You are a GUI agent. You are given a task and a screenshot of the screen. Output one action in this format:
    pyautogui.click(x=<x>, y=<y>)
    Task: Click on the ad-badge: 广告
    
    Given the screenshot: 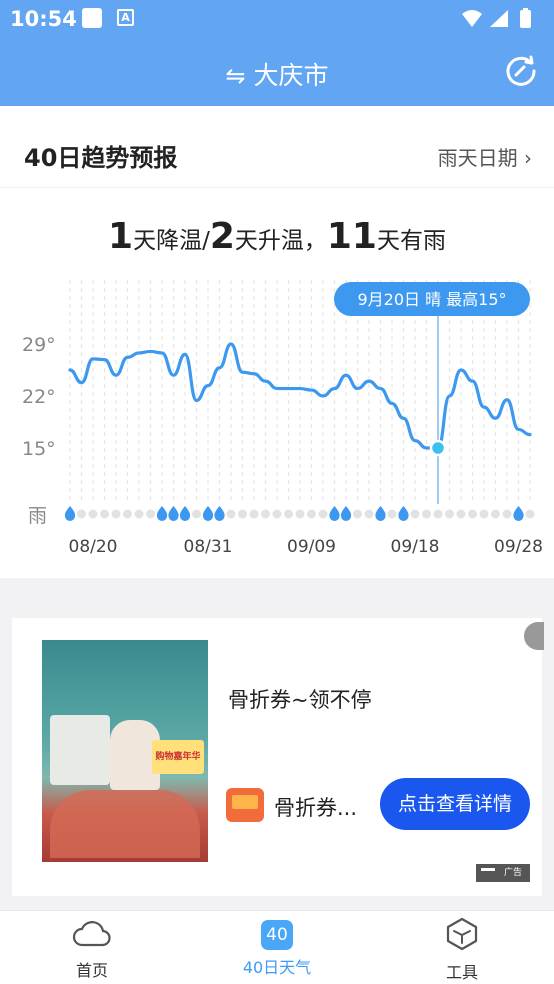 What is the action you would take?
    pyautogui.click(x=503, y=873)
    